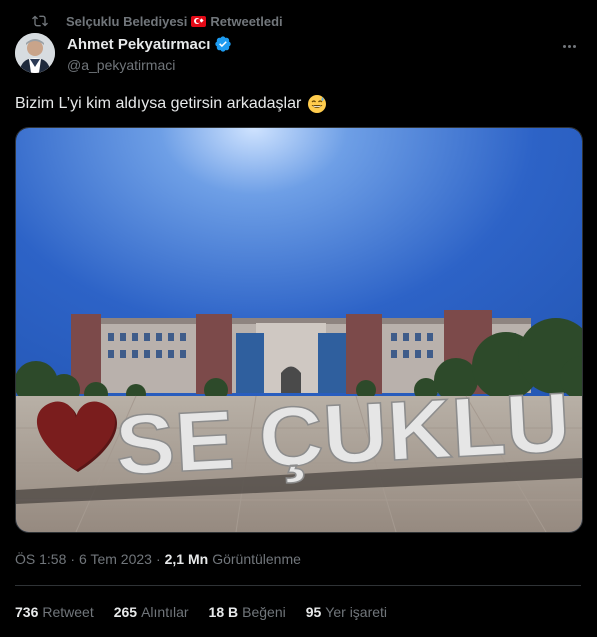  What do you see at coordinates (151, 612) in the screenshot?
I see `quote-stat: 265 Alıntılar` at bounding box center [151, 612].